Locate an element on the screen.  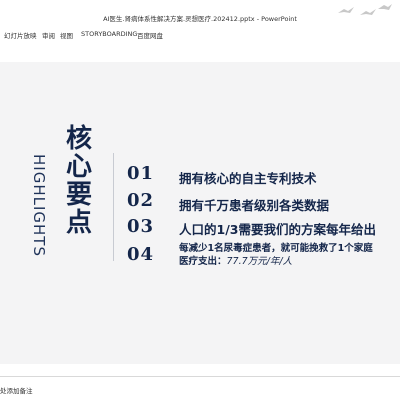
menu-baidu-netdisk: 百度网盘 is located at coordinates (150, 35).